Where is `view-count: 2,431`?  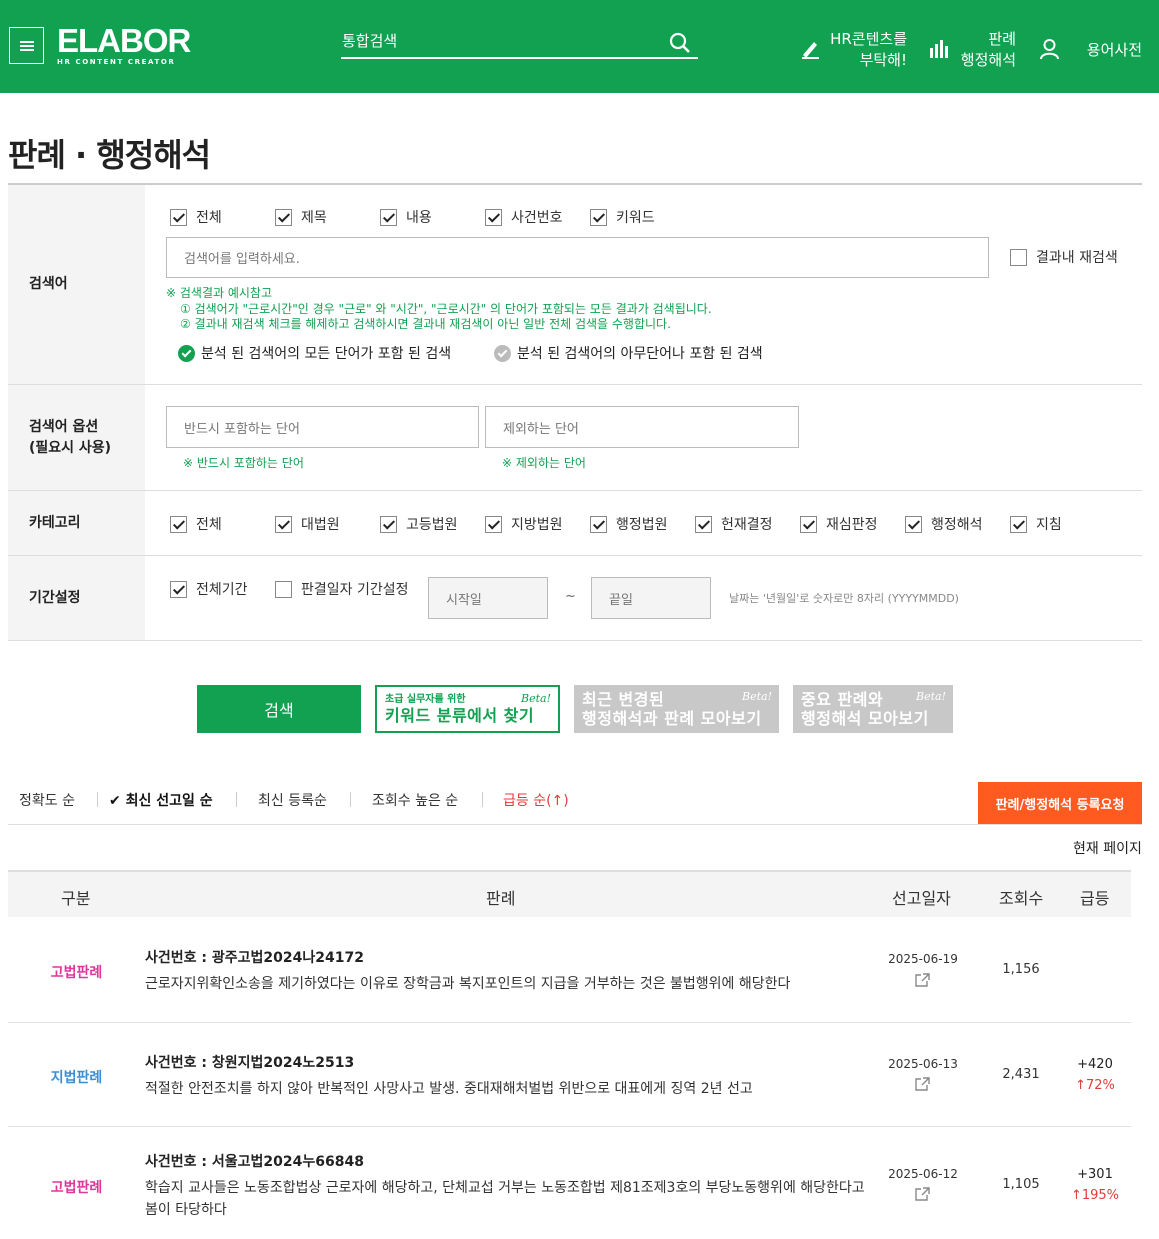 view-count: 2,431 is located at coordinates (1021, 1074).